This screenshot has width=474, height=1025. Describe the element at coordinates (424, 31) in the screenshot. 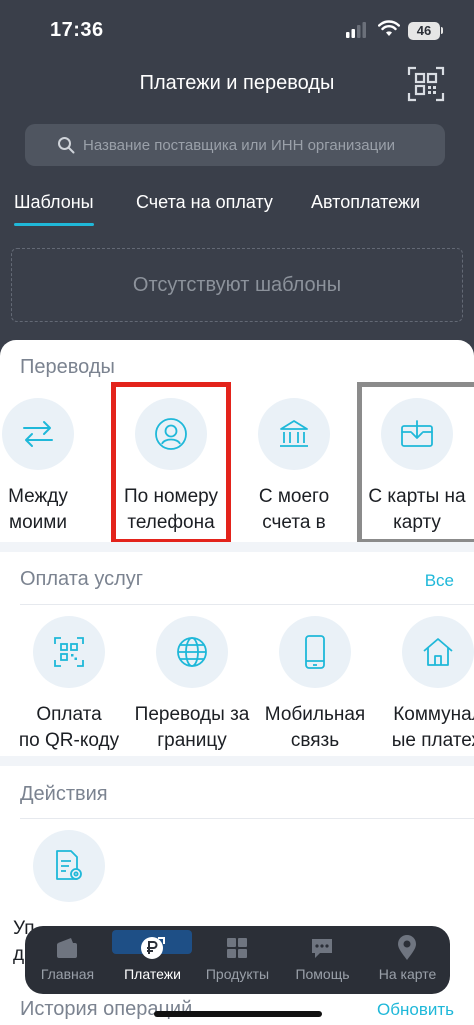

I see `battery-icon: 46` at that location.